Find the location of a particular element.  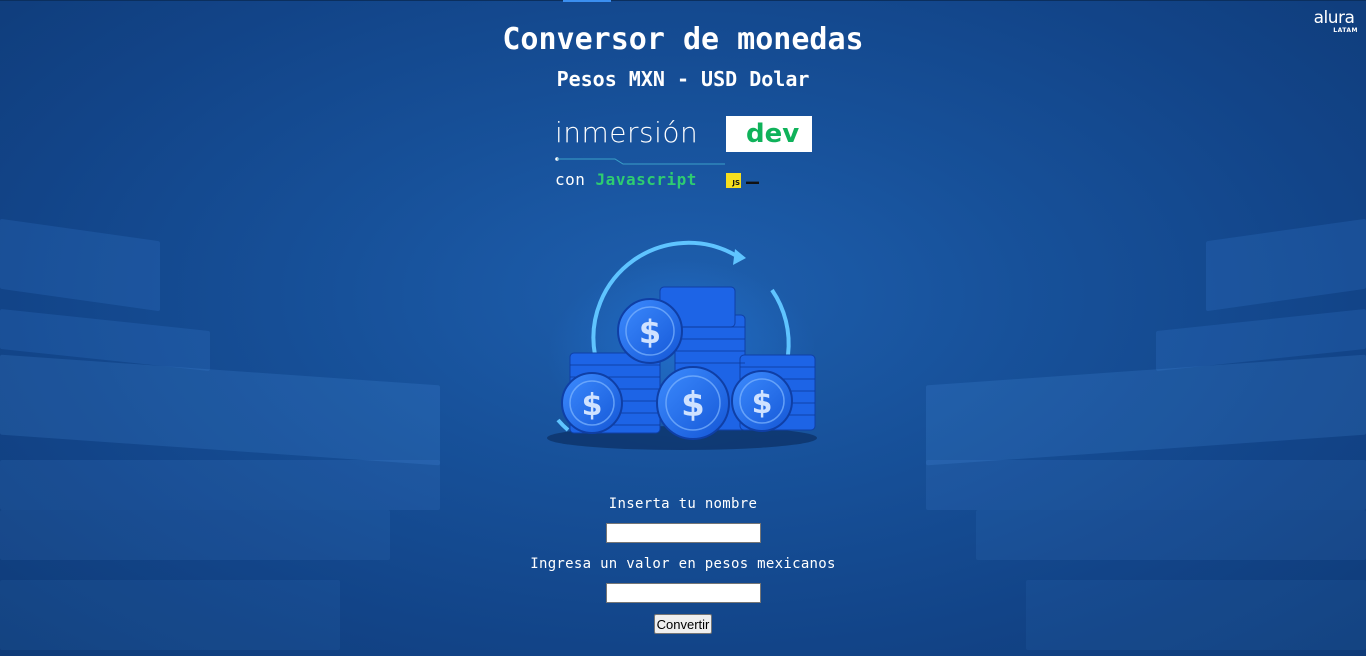

name-input is located at coordinates (683, 533).